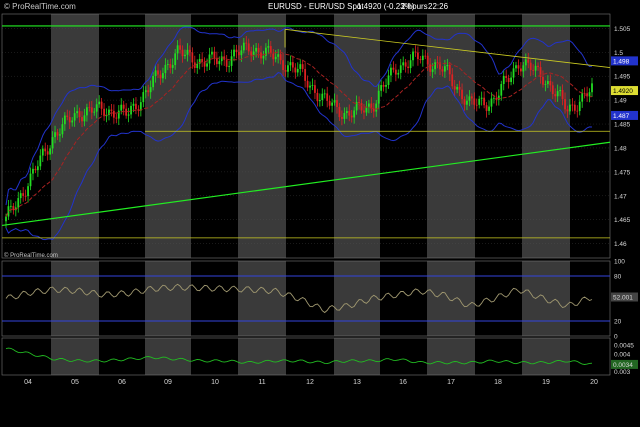 The width and height of the screenshot is (640, 427). What do you see at coordinates (261, 382) in the screenshot?
I see `x-tick-label: 11` at bounding box center [261, 382].